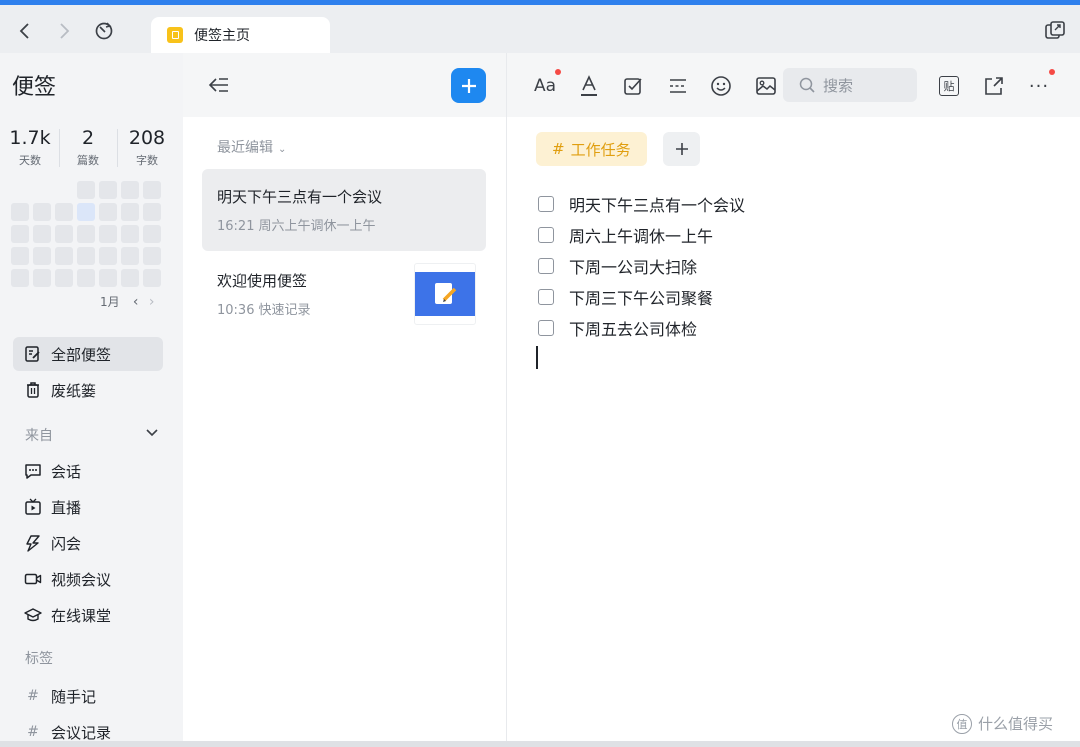 The image size is (1080, 747). Describe the element at coordinates (81, 732) in the screenshot. I see `sidebar-item-label: 会议记录` at that location.